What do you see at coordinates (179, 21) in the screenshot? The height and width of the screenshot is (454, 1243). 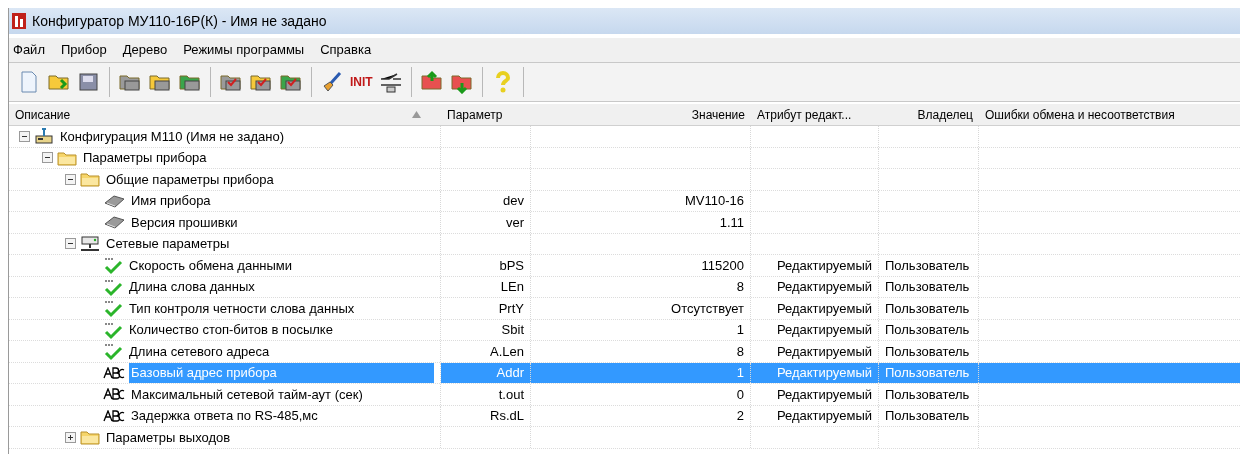 I see `window-title: Конфигуратор МУ110-16Р(К) - Имя не задано` at bounding box center [179, 21].